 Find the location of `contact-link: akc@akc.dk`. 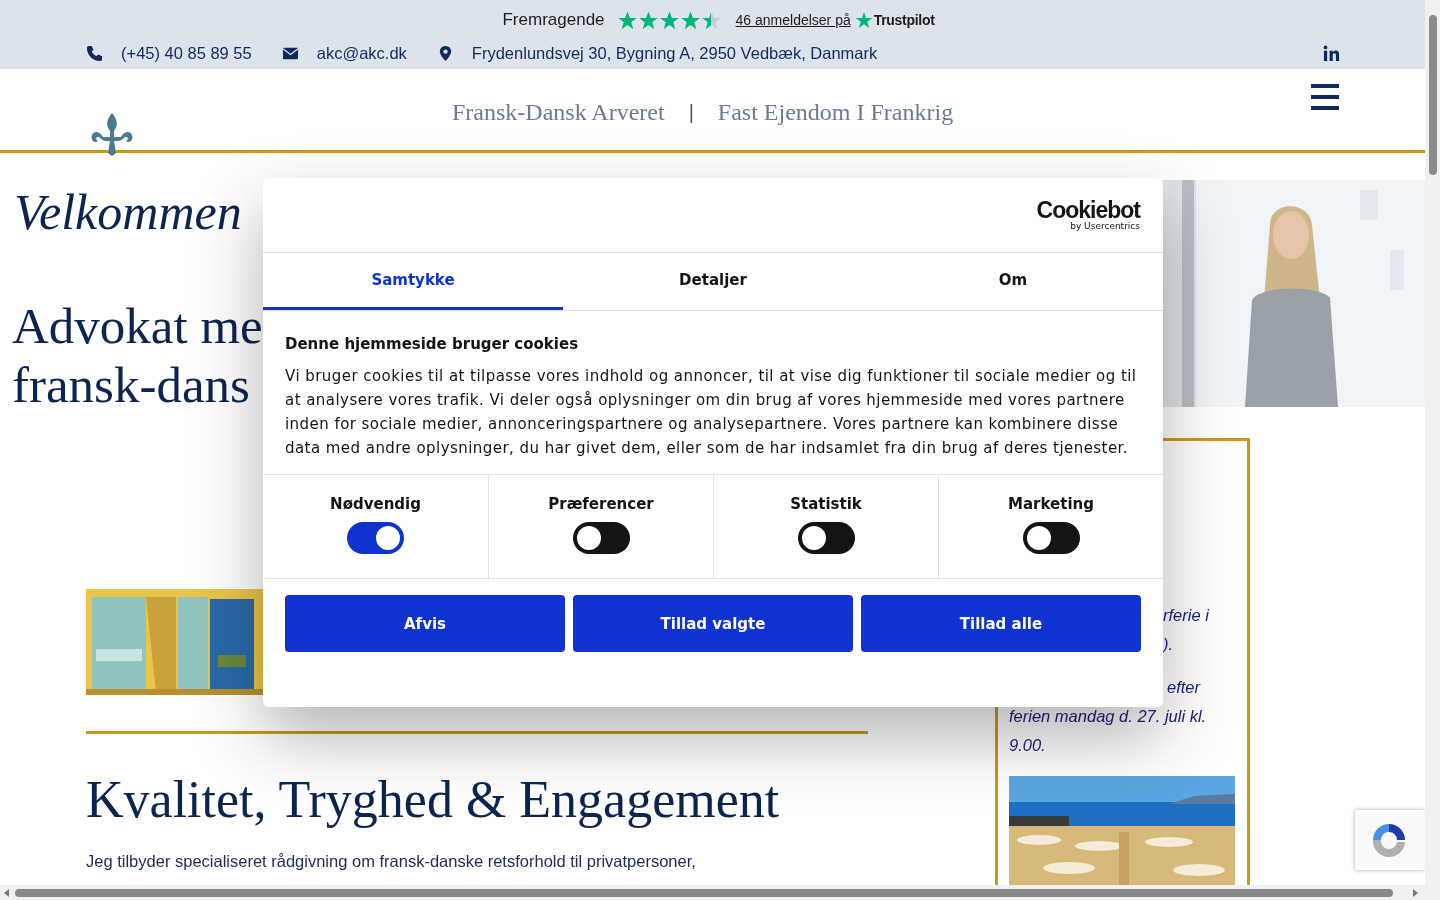

contact-link: akc@akc.dk is located at coordinates (361, 53).